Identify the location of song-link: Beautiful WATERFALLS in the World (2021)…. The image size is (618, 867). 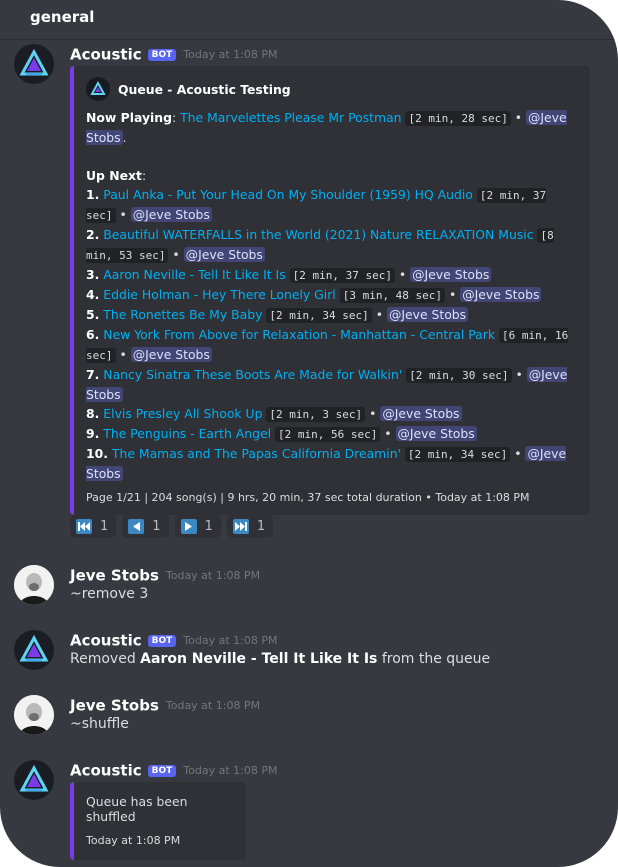
(318, 234).